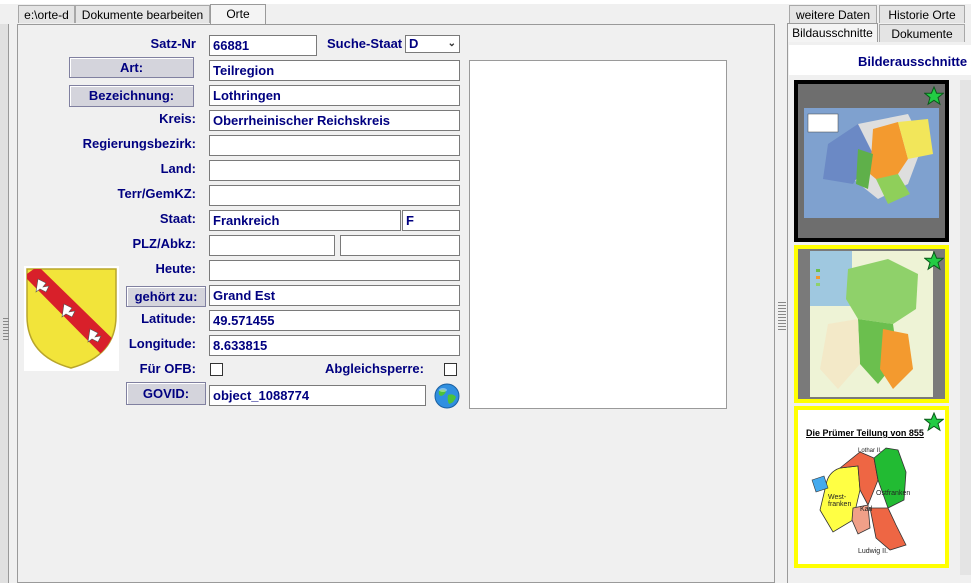 The image size is (971, 583). What do you see at coordinates (450, 369) in the screenshot?
I see `abgleichsperre-checkbox` at bounding box center [450, 369].